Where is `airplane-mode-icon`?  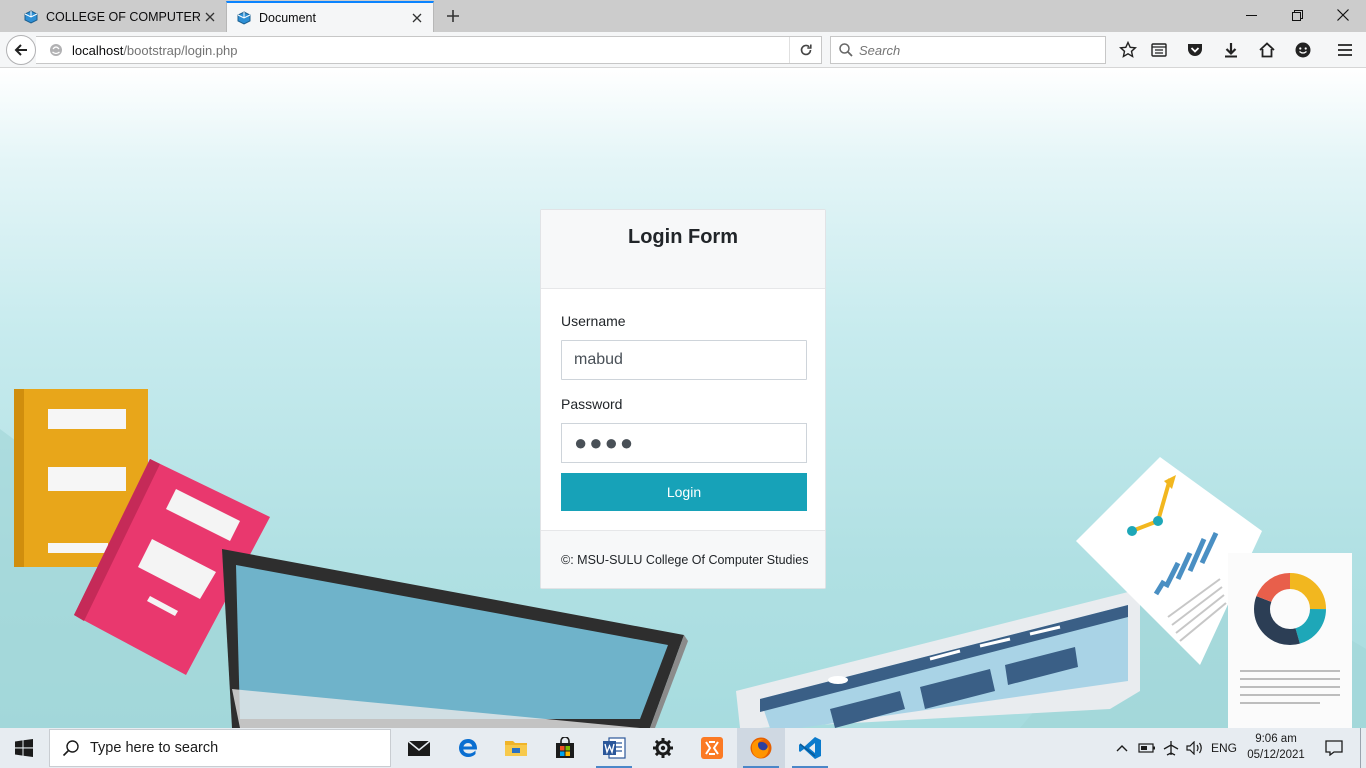
airplane-mode-icon is located at coordinates (1171, 748).